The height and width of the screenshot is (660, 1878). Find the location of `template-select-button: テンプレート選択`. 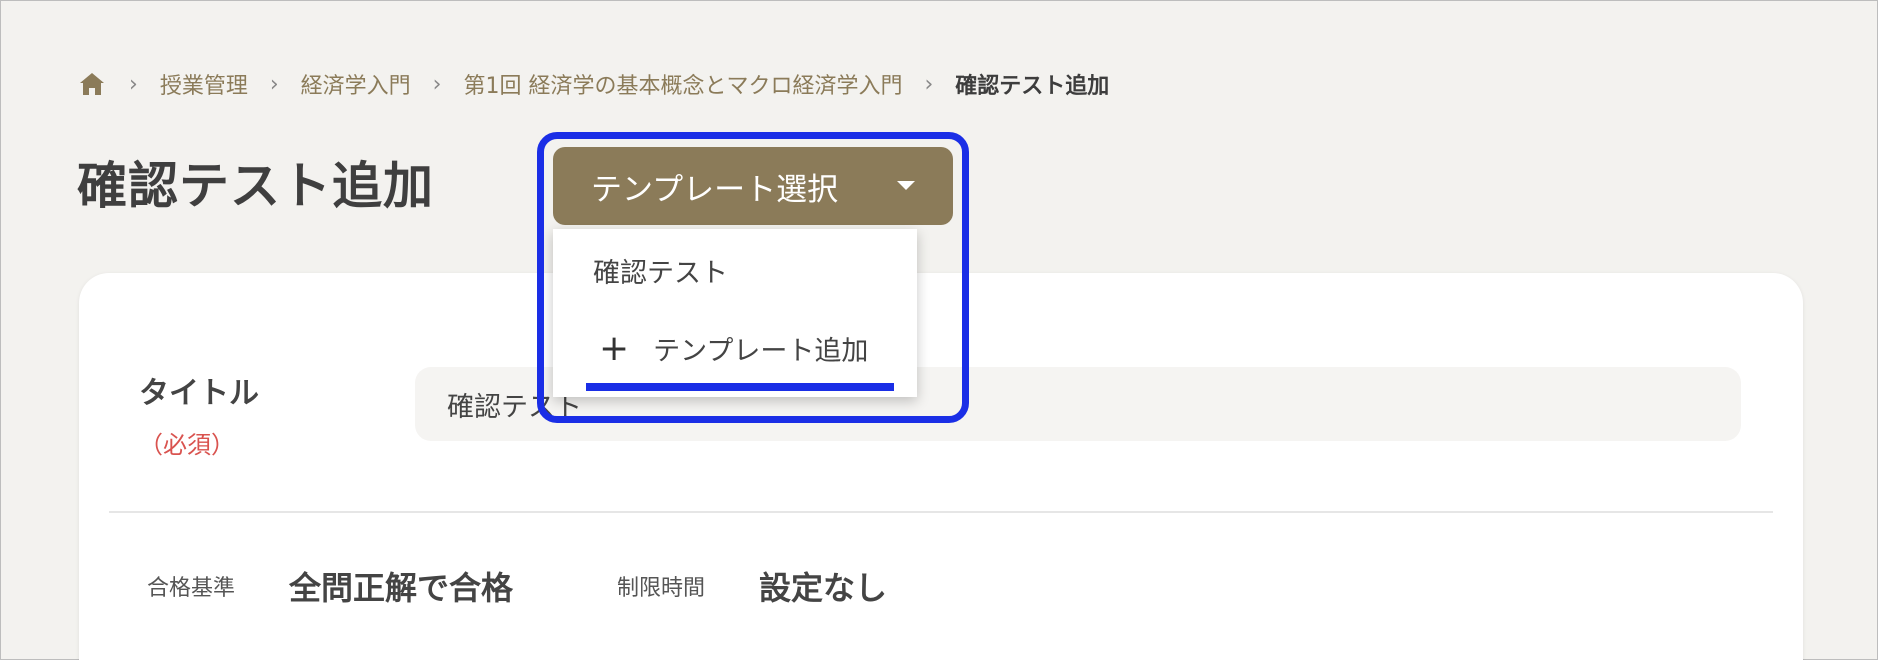

template-select-button: テンプレート選択 is located at coordinates (753, 186).